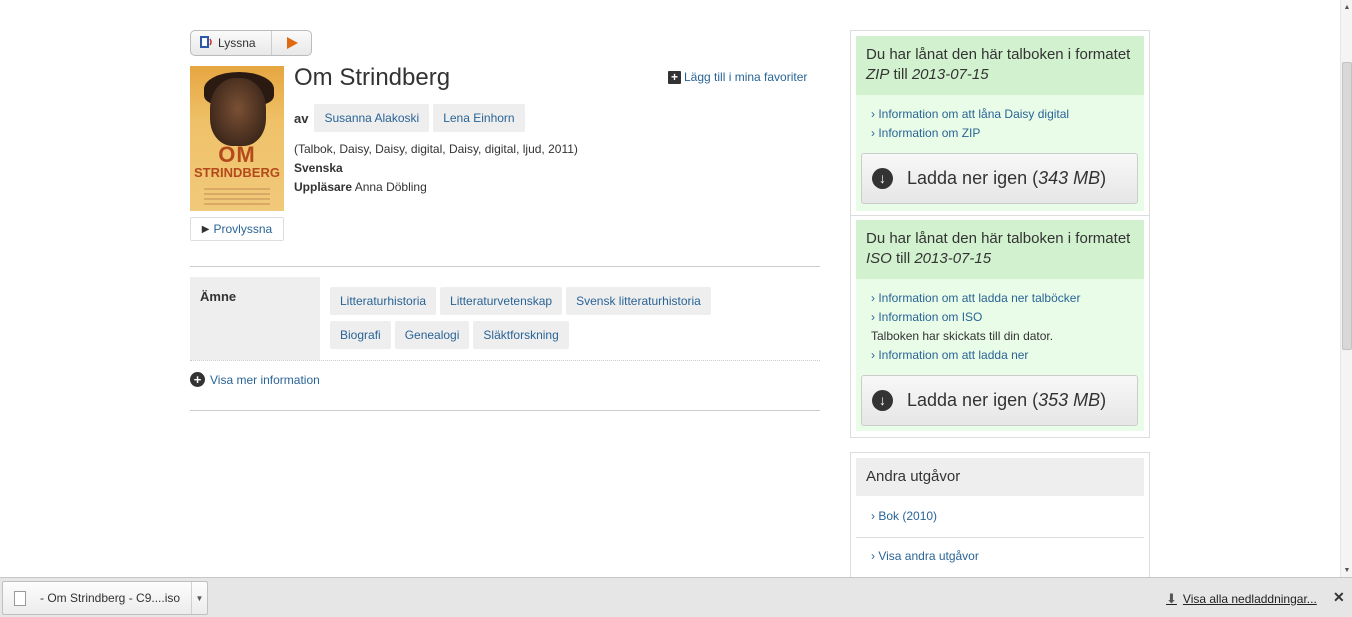  What do you see at coordinates (1347, 206) in the screenshot?
I see `scrollbar-thumb` at bounding box center [1347, 206].